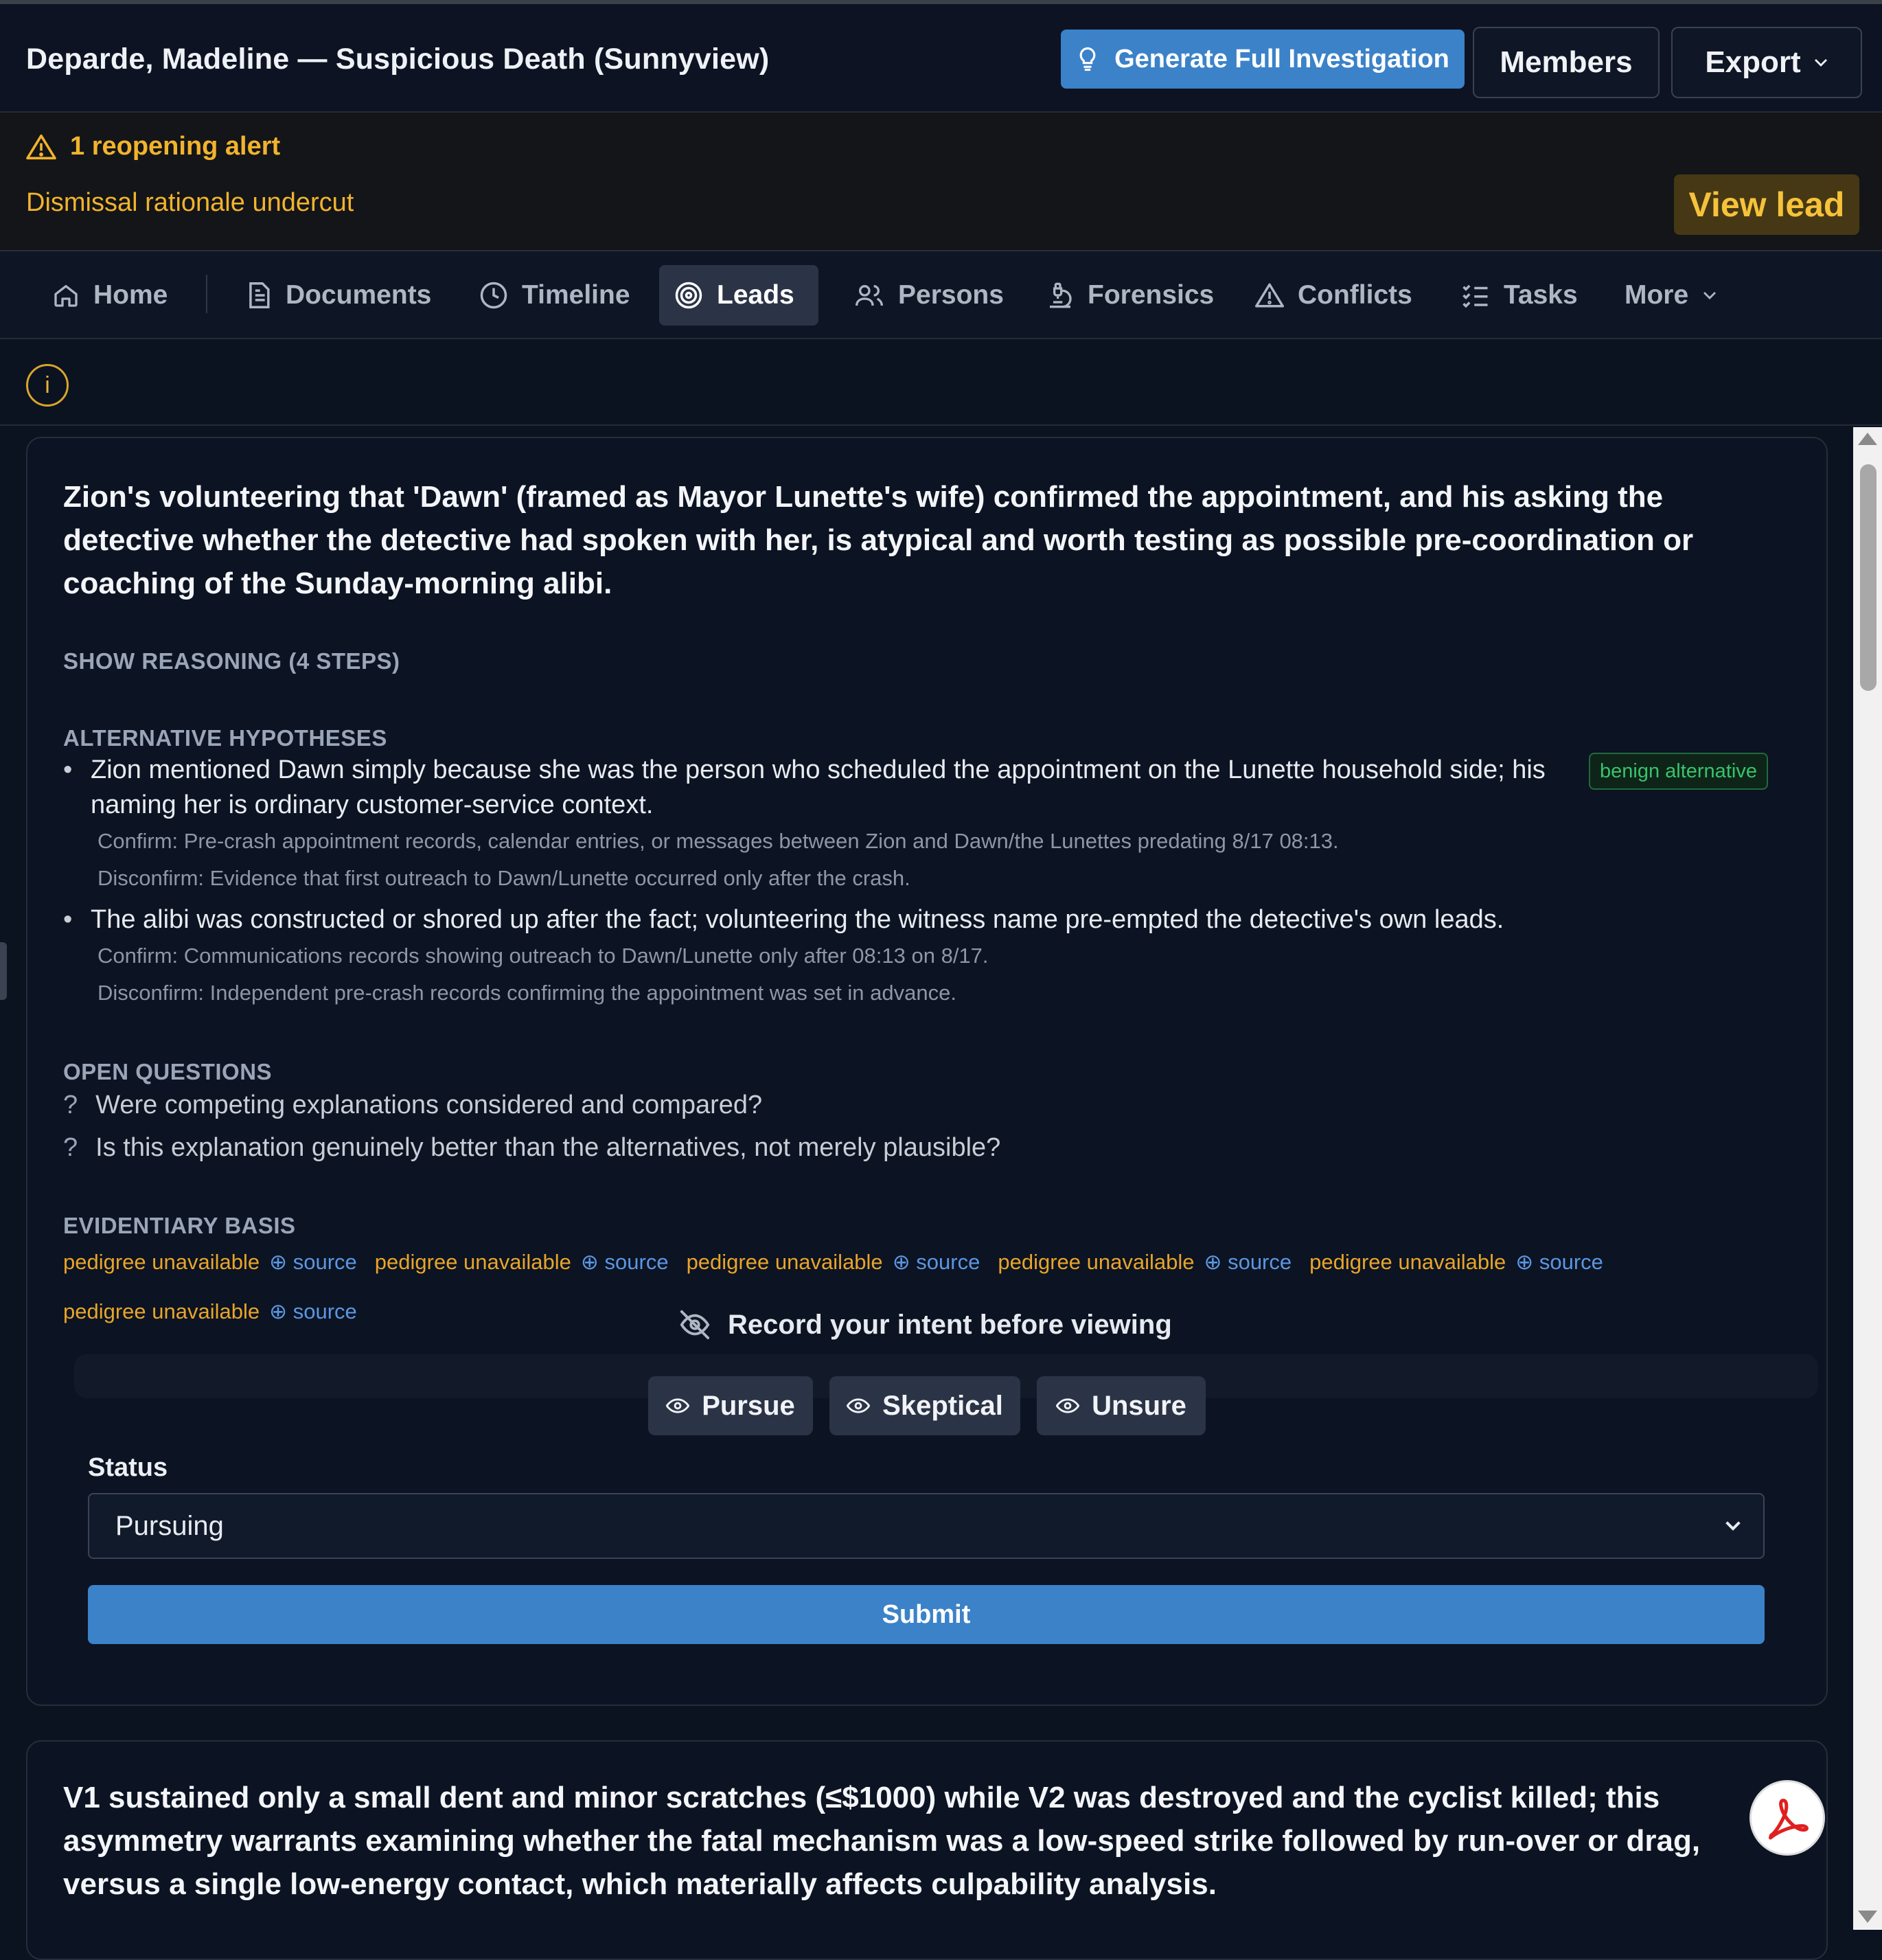 This screenshot has height=1960, width=1882. I want to click on submit-button: Submit, so click(927, 1614).